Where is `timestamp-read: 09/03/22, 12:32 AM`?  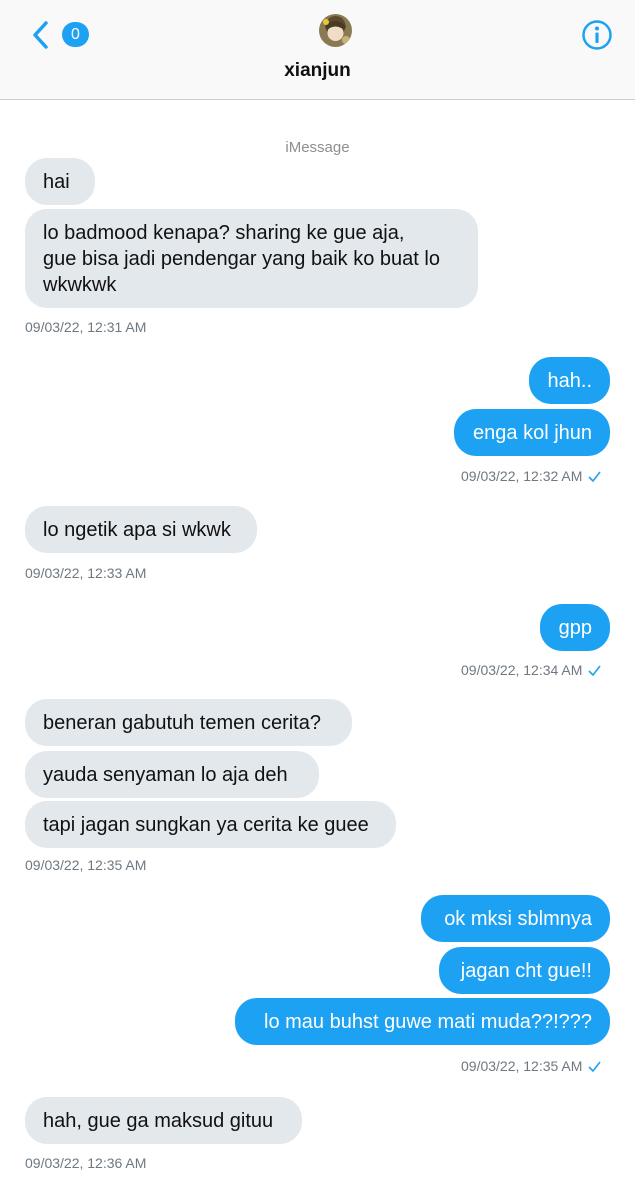
timestamp-read: 09/03/22, 12:32 AM is located at coordinates (531, 476).